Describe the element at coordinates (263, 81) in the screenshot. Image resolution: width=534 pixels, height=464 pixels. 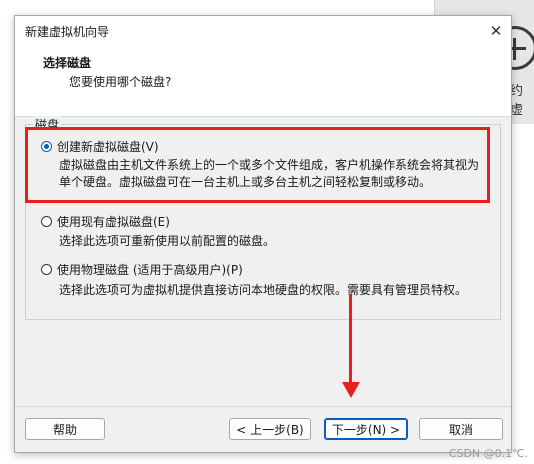
I see `wizard-header: 选择磁盘 您要使用哪个磁盘?` at that location.